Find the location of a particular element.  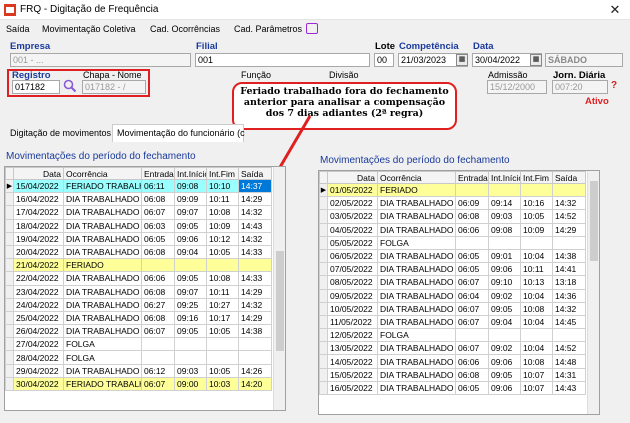

cell-ent: 06:04 is located at coordinates (472, 295).